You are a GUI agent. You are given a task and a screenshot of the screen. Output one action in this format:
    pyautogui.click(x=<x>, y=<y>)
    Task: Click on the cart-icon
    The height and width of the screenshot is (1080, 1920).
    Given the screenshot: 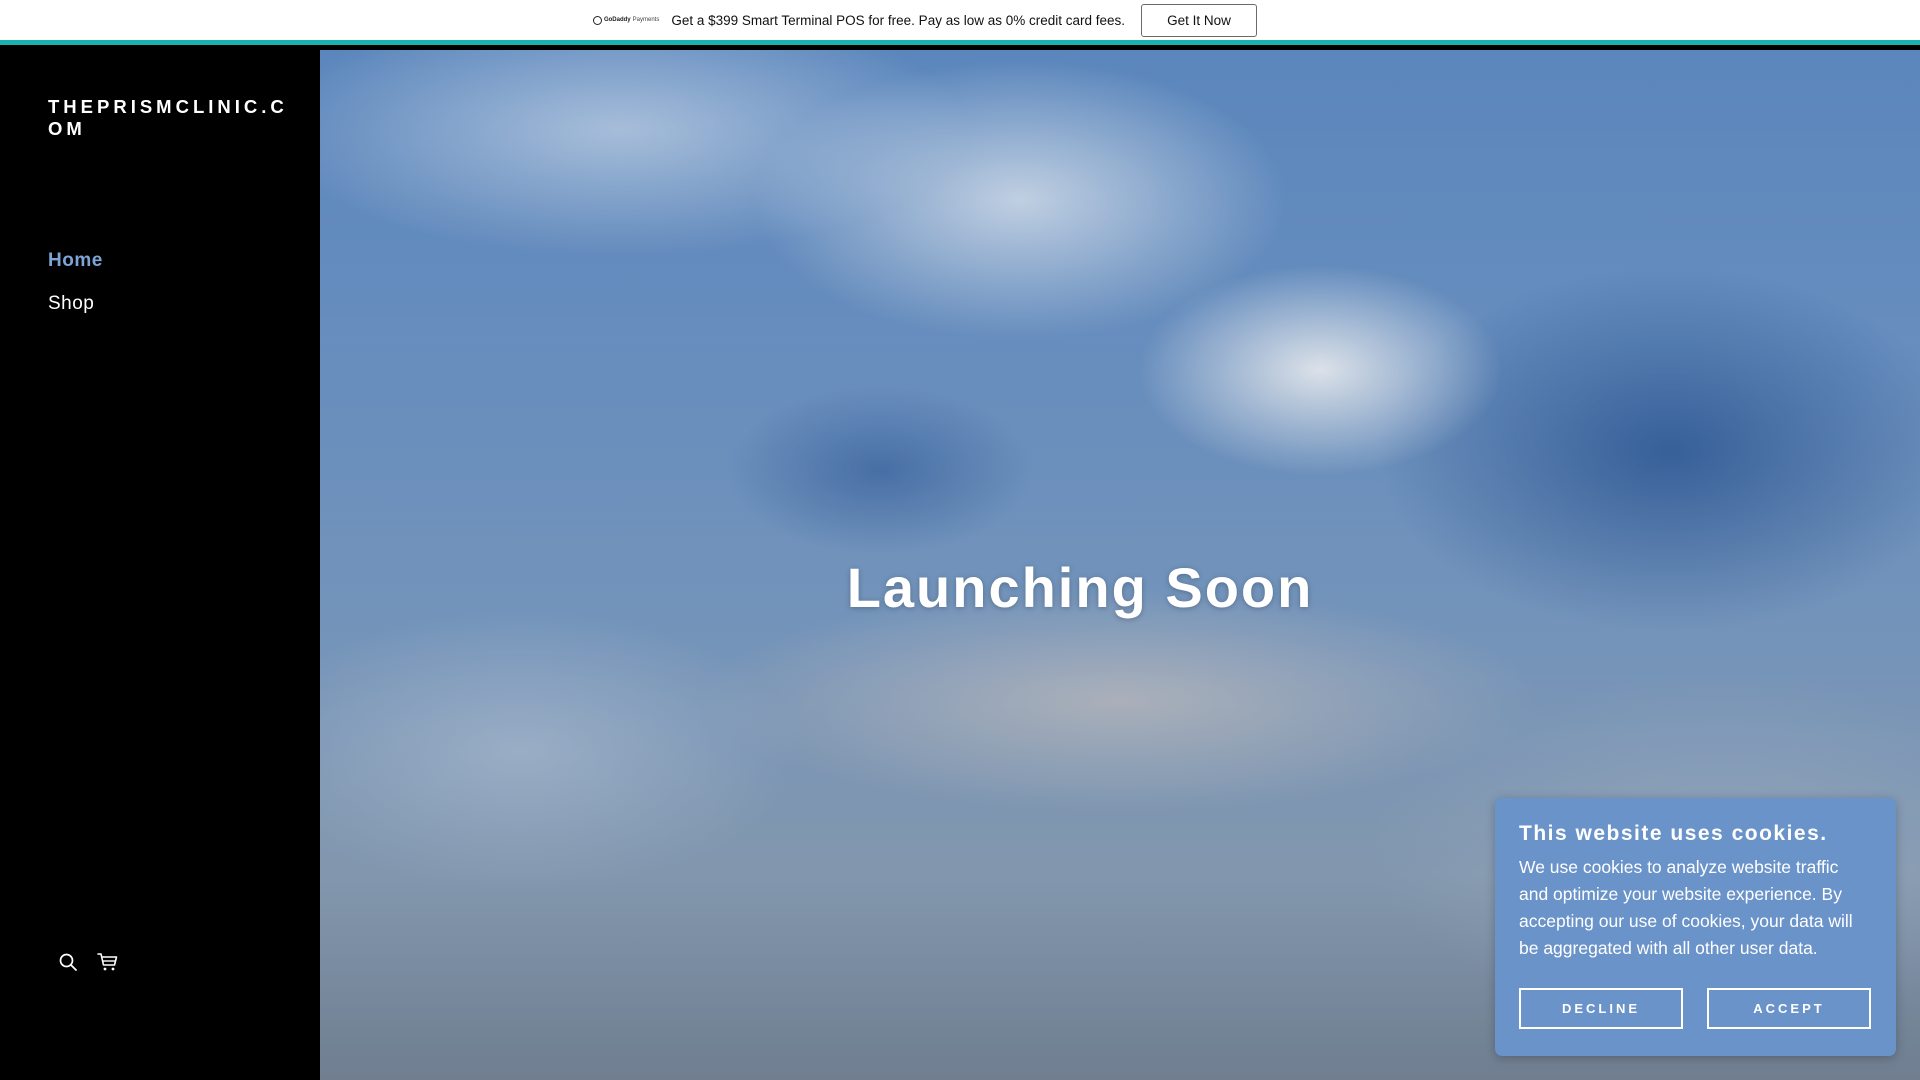 What is the action you would take?
    pyautogui.click(x=108, y=962)
    